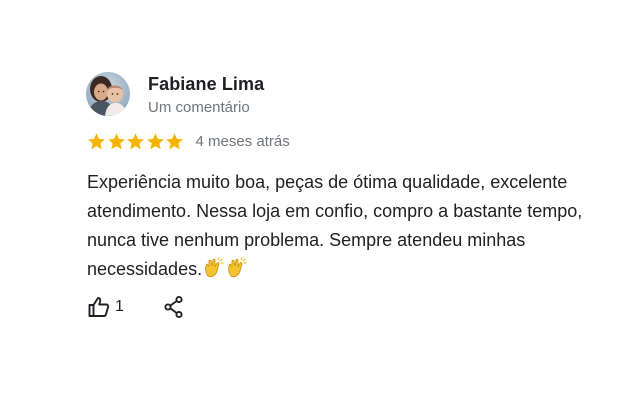 The height and width of the screenshot is (400, 640). I want to click on author-name: Fabiane Lima, so click(206, 84).